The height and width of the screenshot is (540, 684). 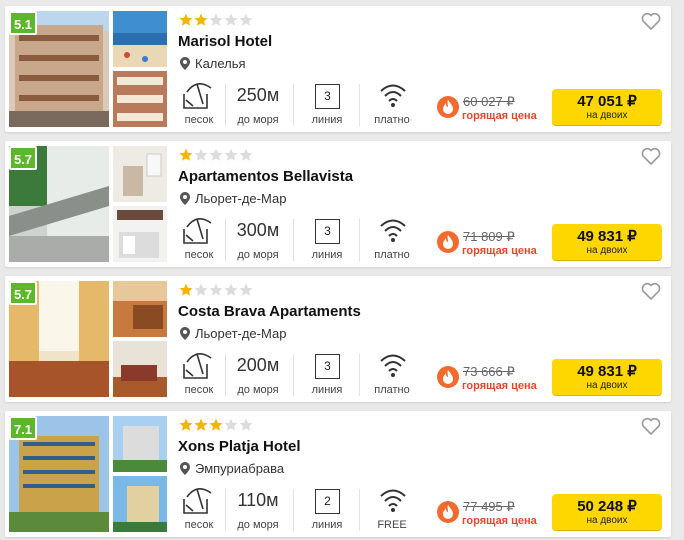 What do you see at coordinates (327, 509) in the screenshot?
I see `line-feature: 2 линия` at bounding box center [327, 509].